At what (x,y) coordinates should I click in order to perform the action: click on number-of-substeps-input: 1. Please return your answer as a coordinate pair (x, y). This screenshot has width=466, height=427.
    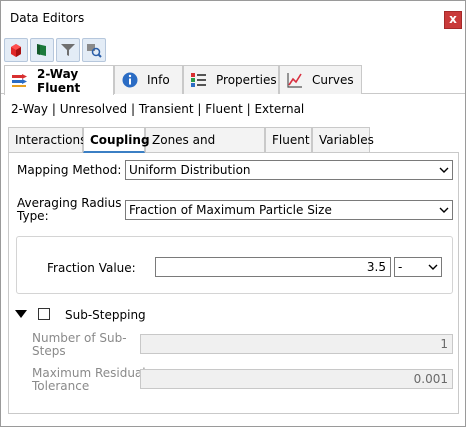
    Looking at the image, I should click on (296, 344).